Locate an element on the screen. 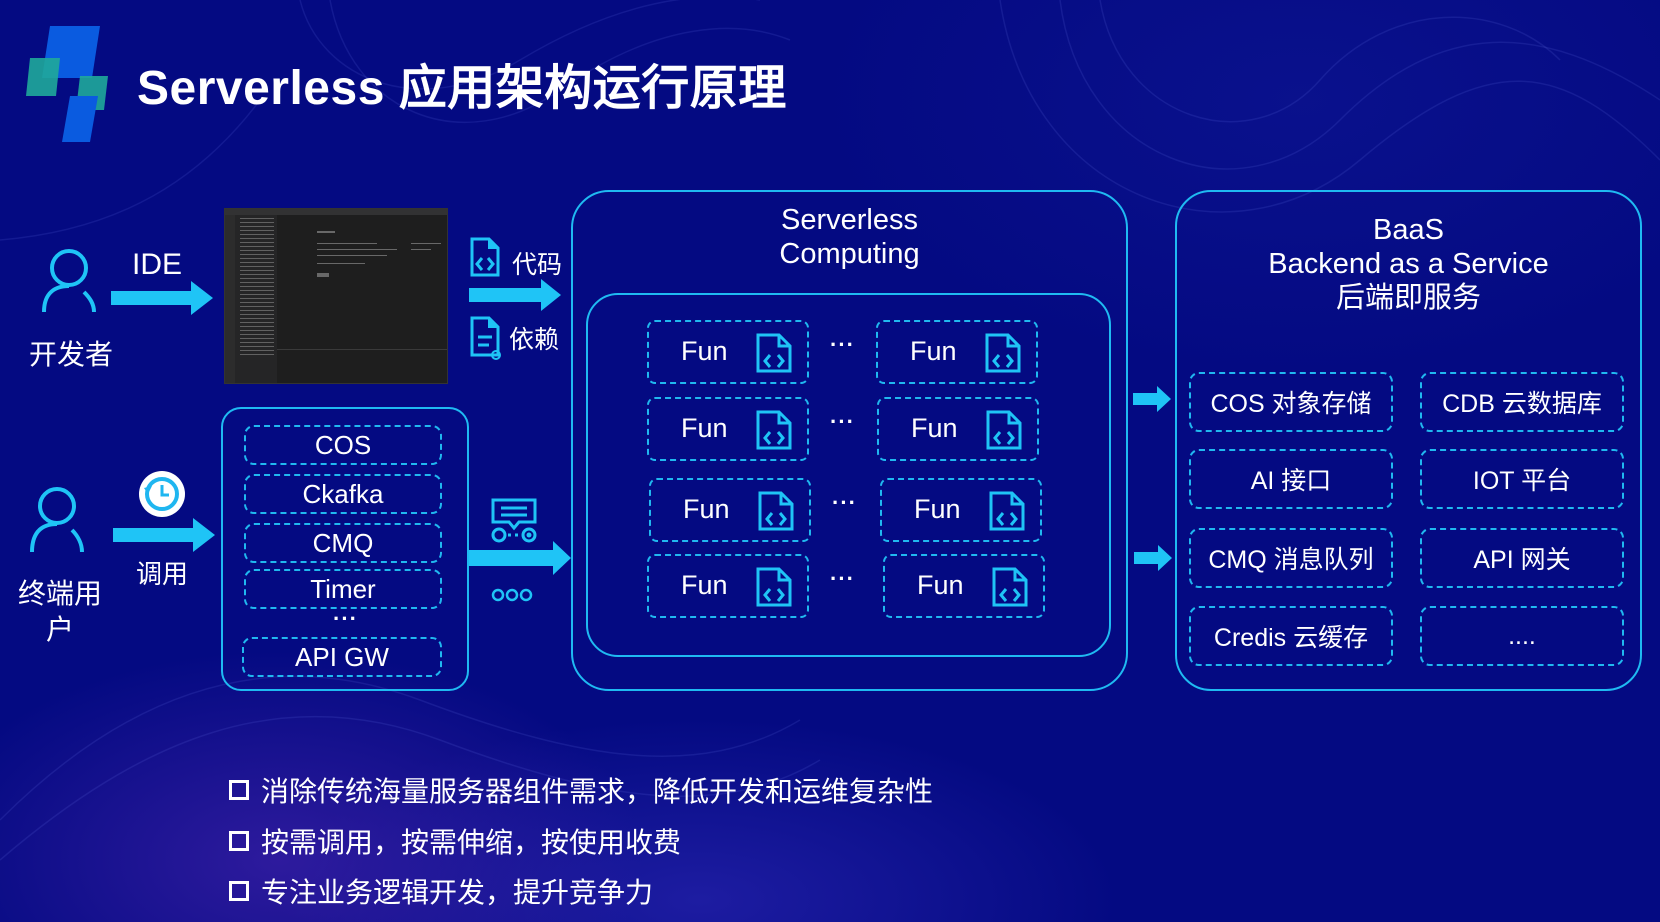  trigger-item-api-gw: API GW is located at coordinates (342, 657).